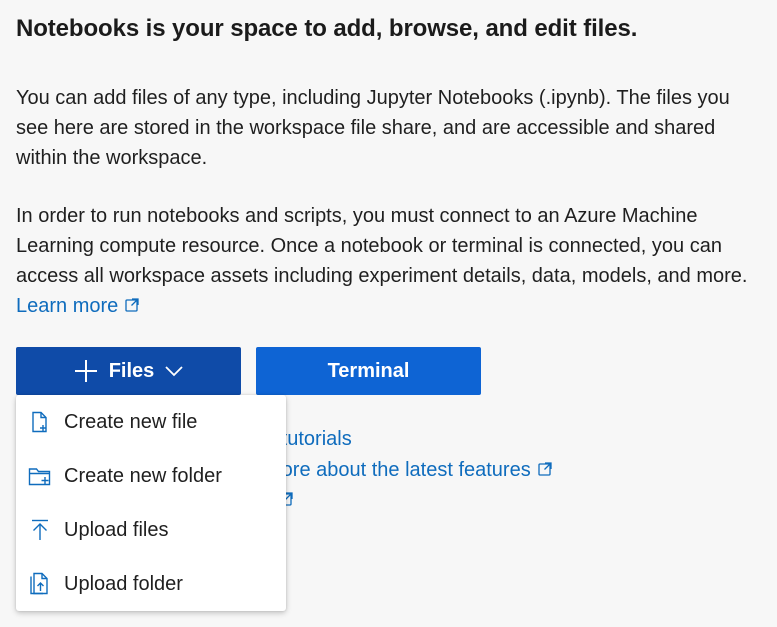 The height and width of the screenshot is (627, 777). I want to click on menu-item-create-new-folder: Create new folder, so click(151, 476).